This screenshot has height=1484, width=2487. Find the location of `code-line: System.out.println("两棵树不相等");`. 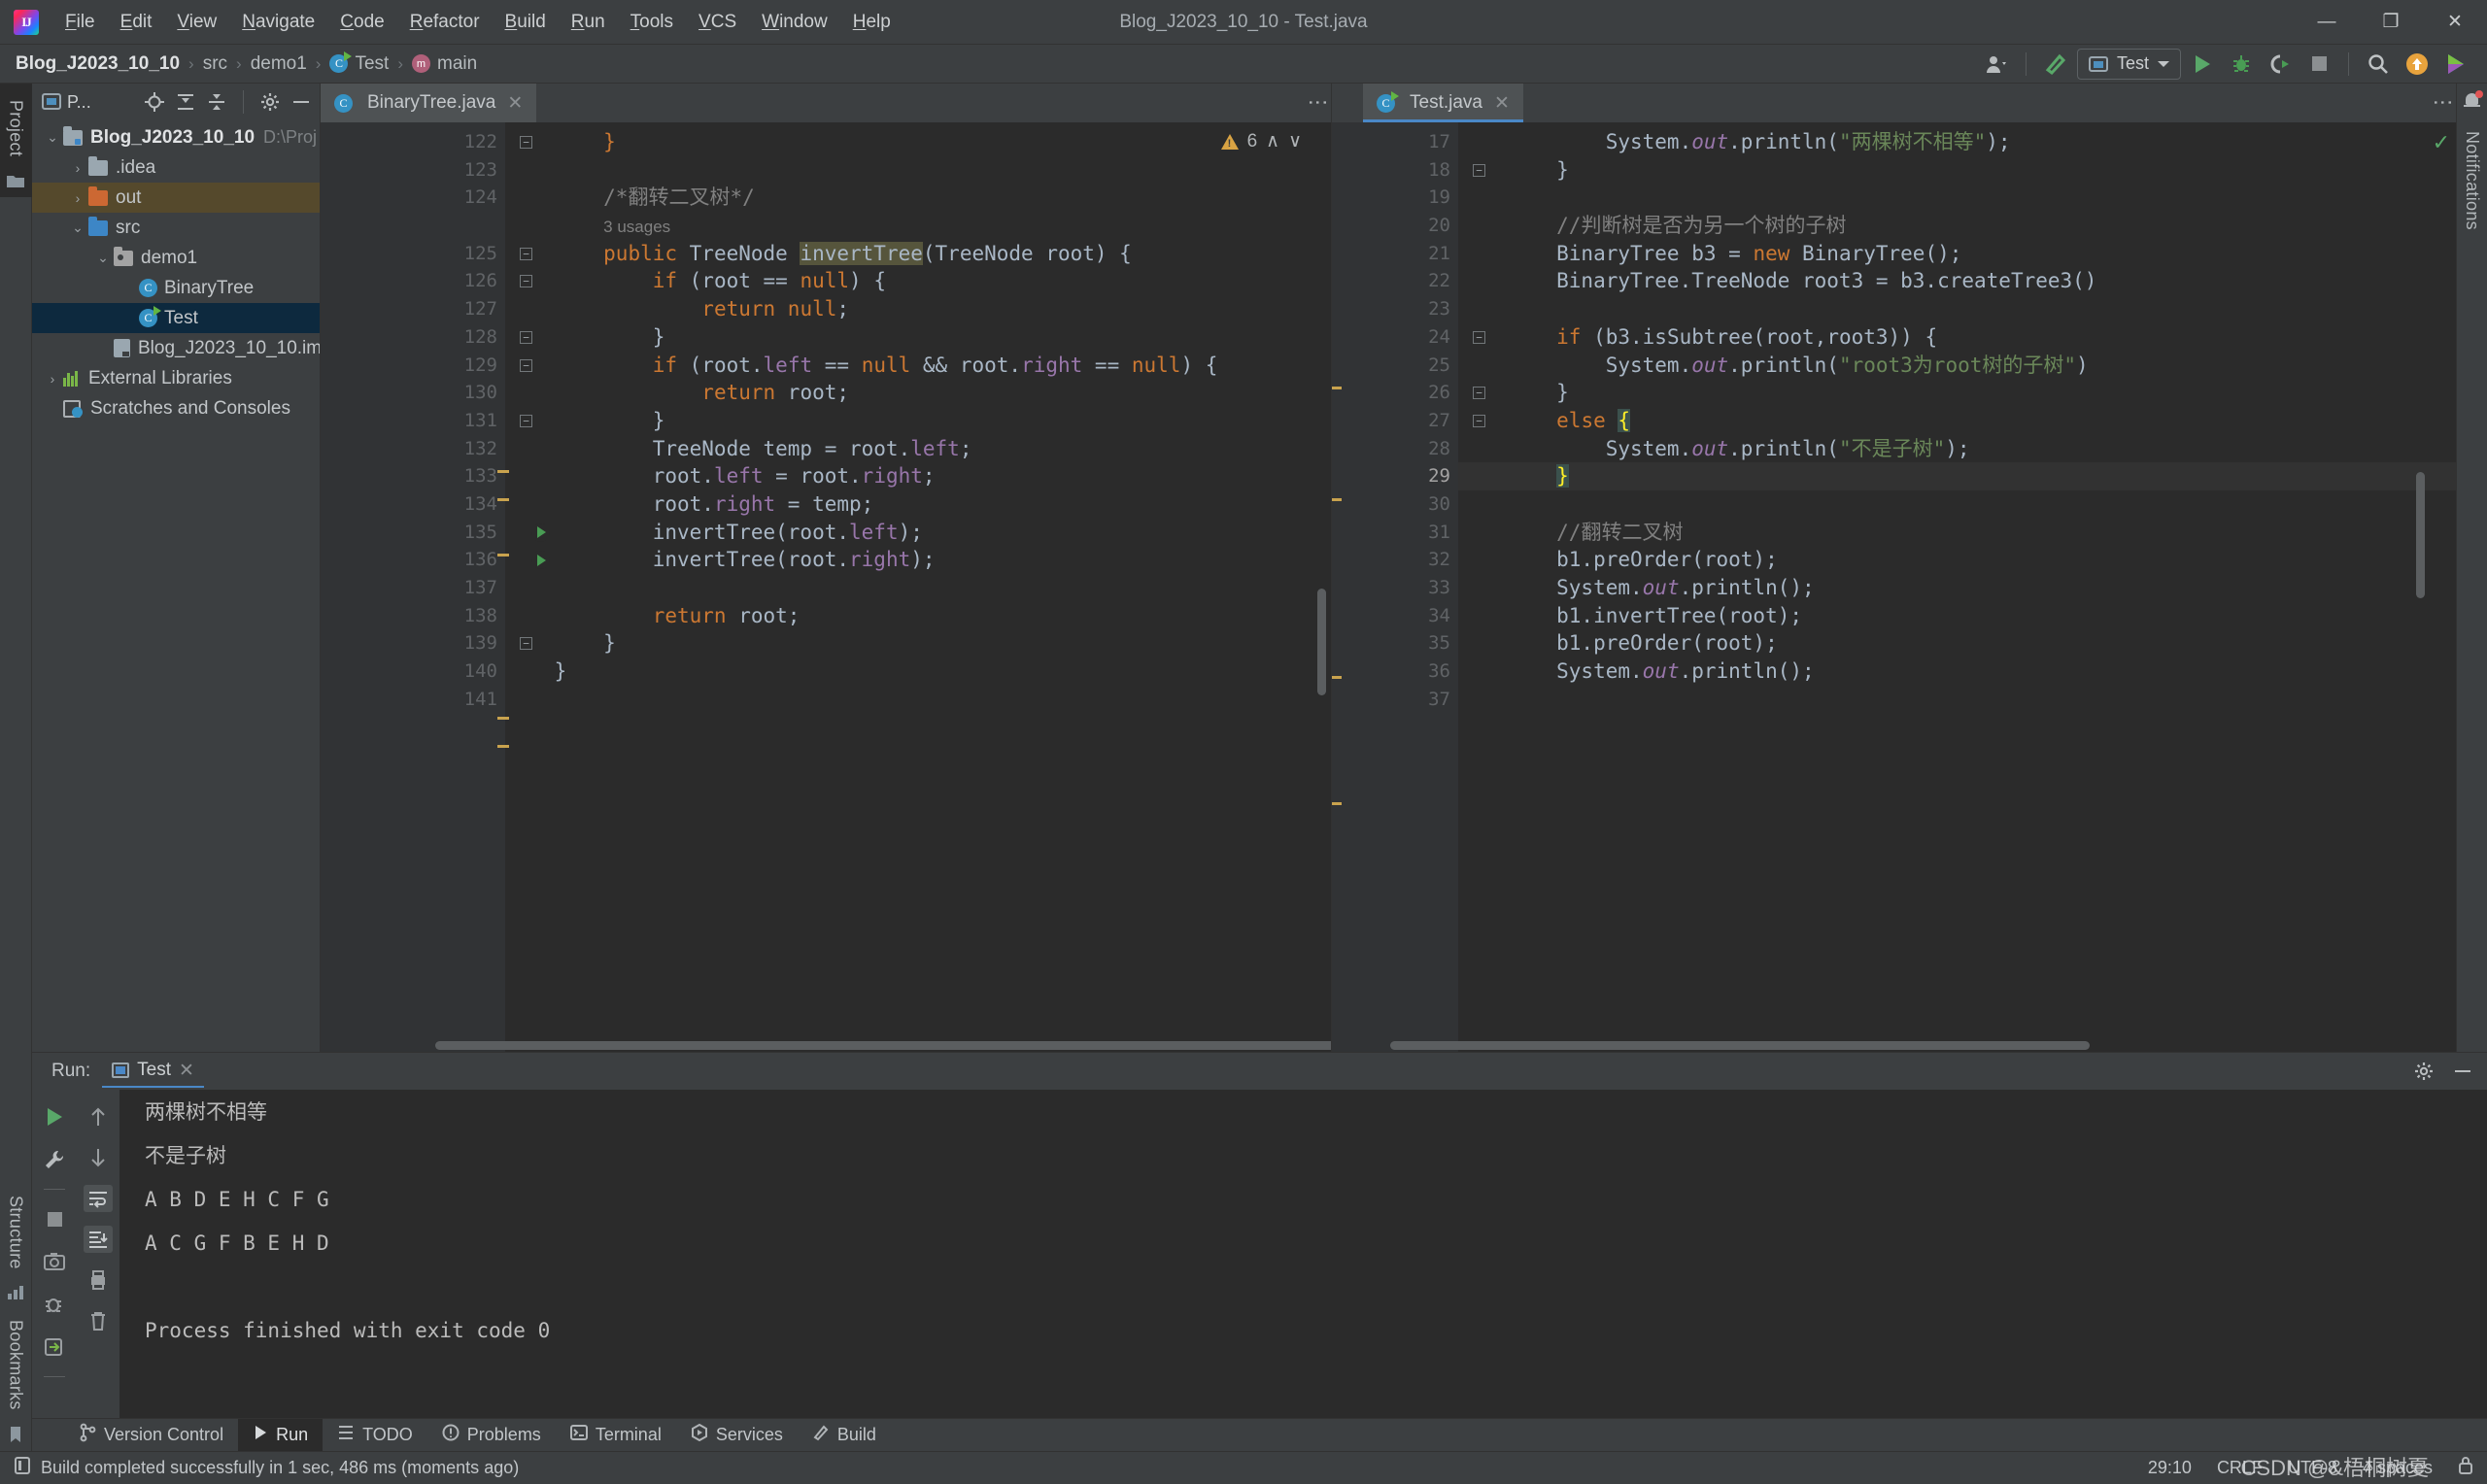

code-line: System.out.println("两棵树不相等"); is located at coordinates (1957, 142).